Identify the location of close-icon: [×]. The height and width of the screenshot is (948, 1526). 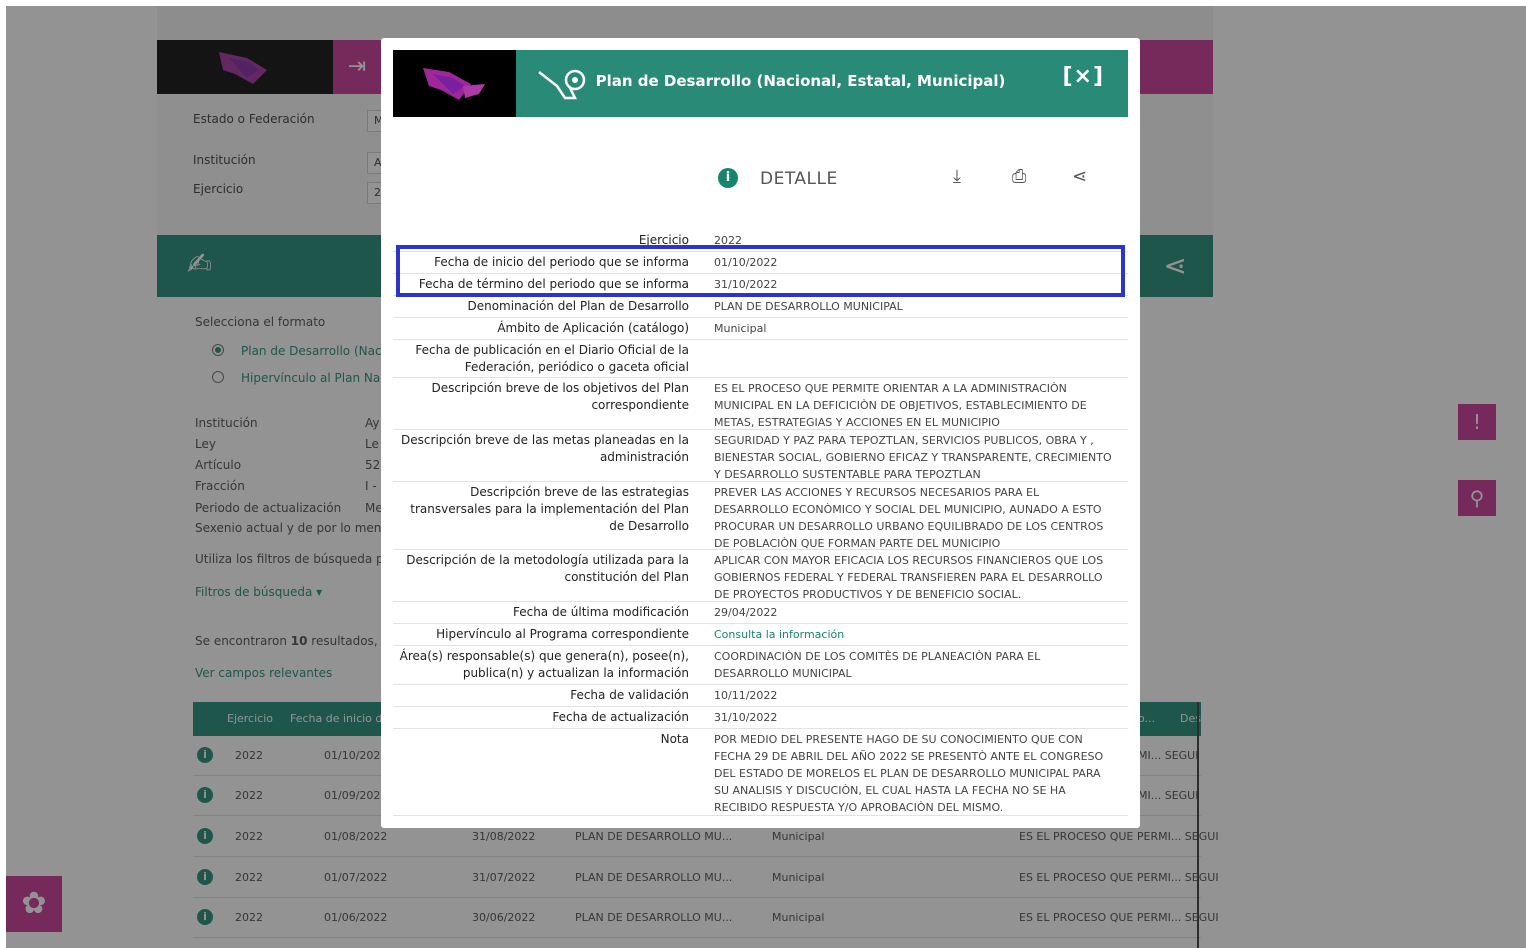
(1083, 76).